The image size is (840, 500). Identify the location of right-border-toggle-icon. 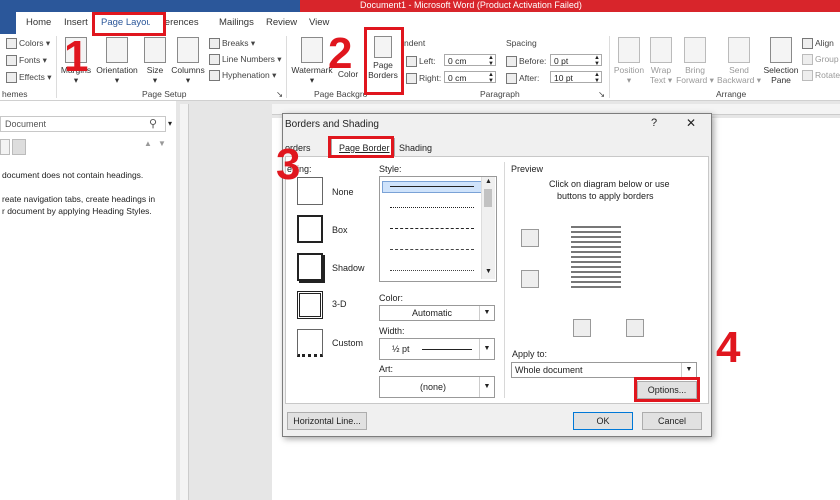
(635, 328).